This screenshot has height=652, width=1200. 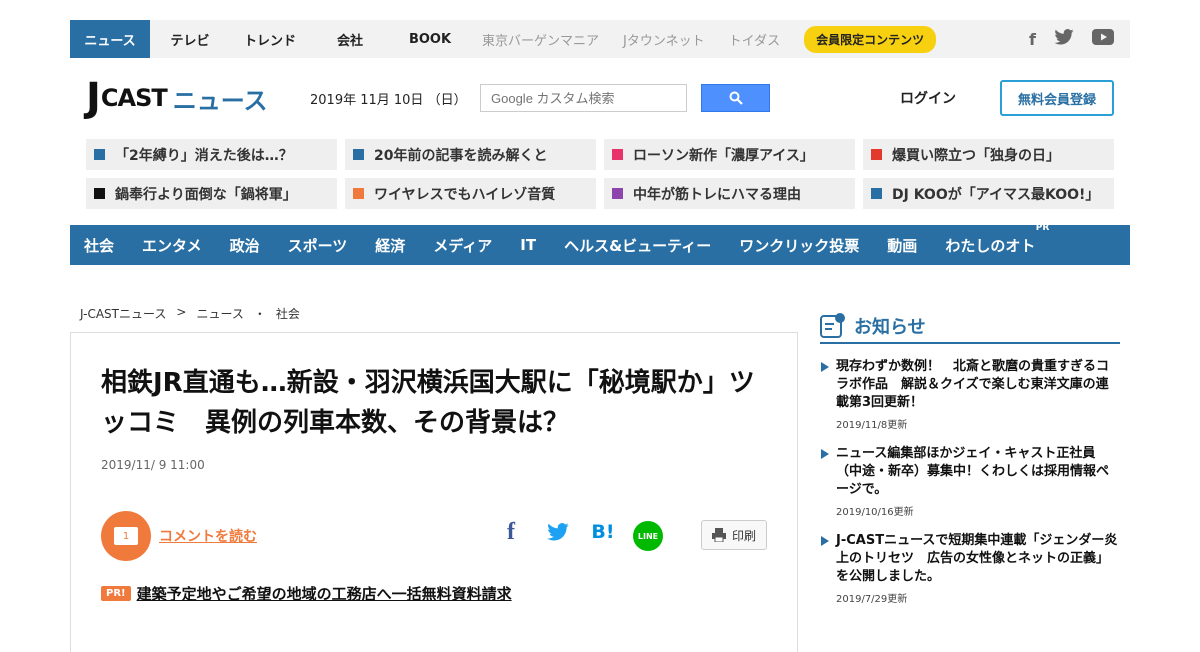 I want to click on notice-icon, so click(x=832, y=325).